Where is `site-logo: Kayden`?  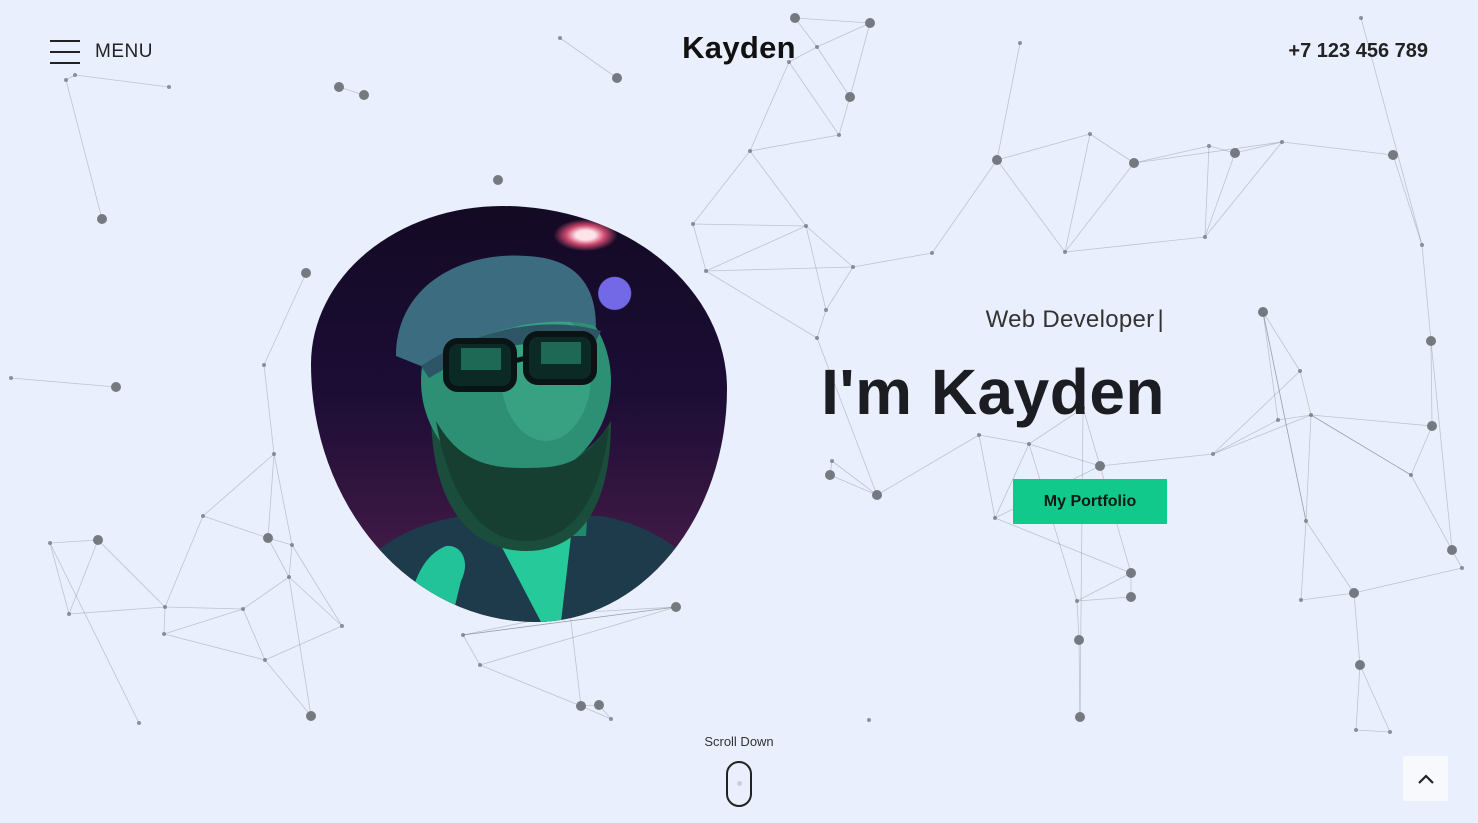
site-logo: Kayden is located at coordinates (739, 48).